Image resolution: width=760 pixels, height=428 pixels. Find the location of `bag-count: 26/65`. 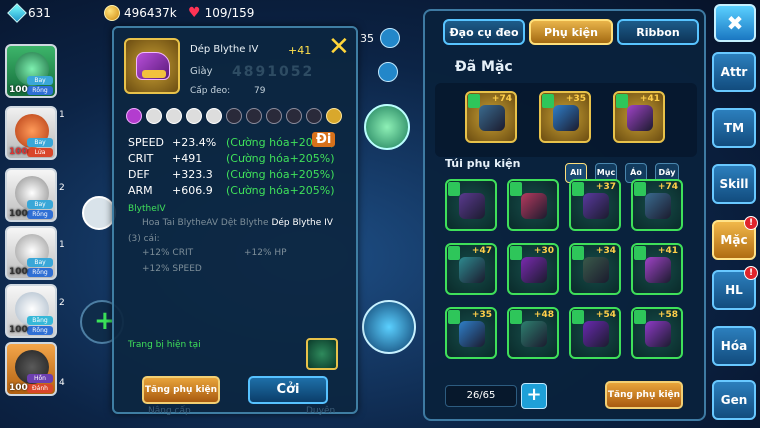

bag-count: 26/65 is located at coordinates (481, 396).